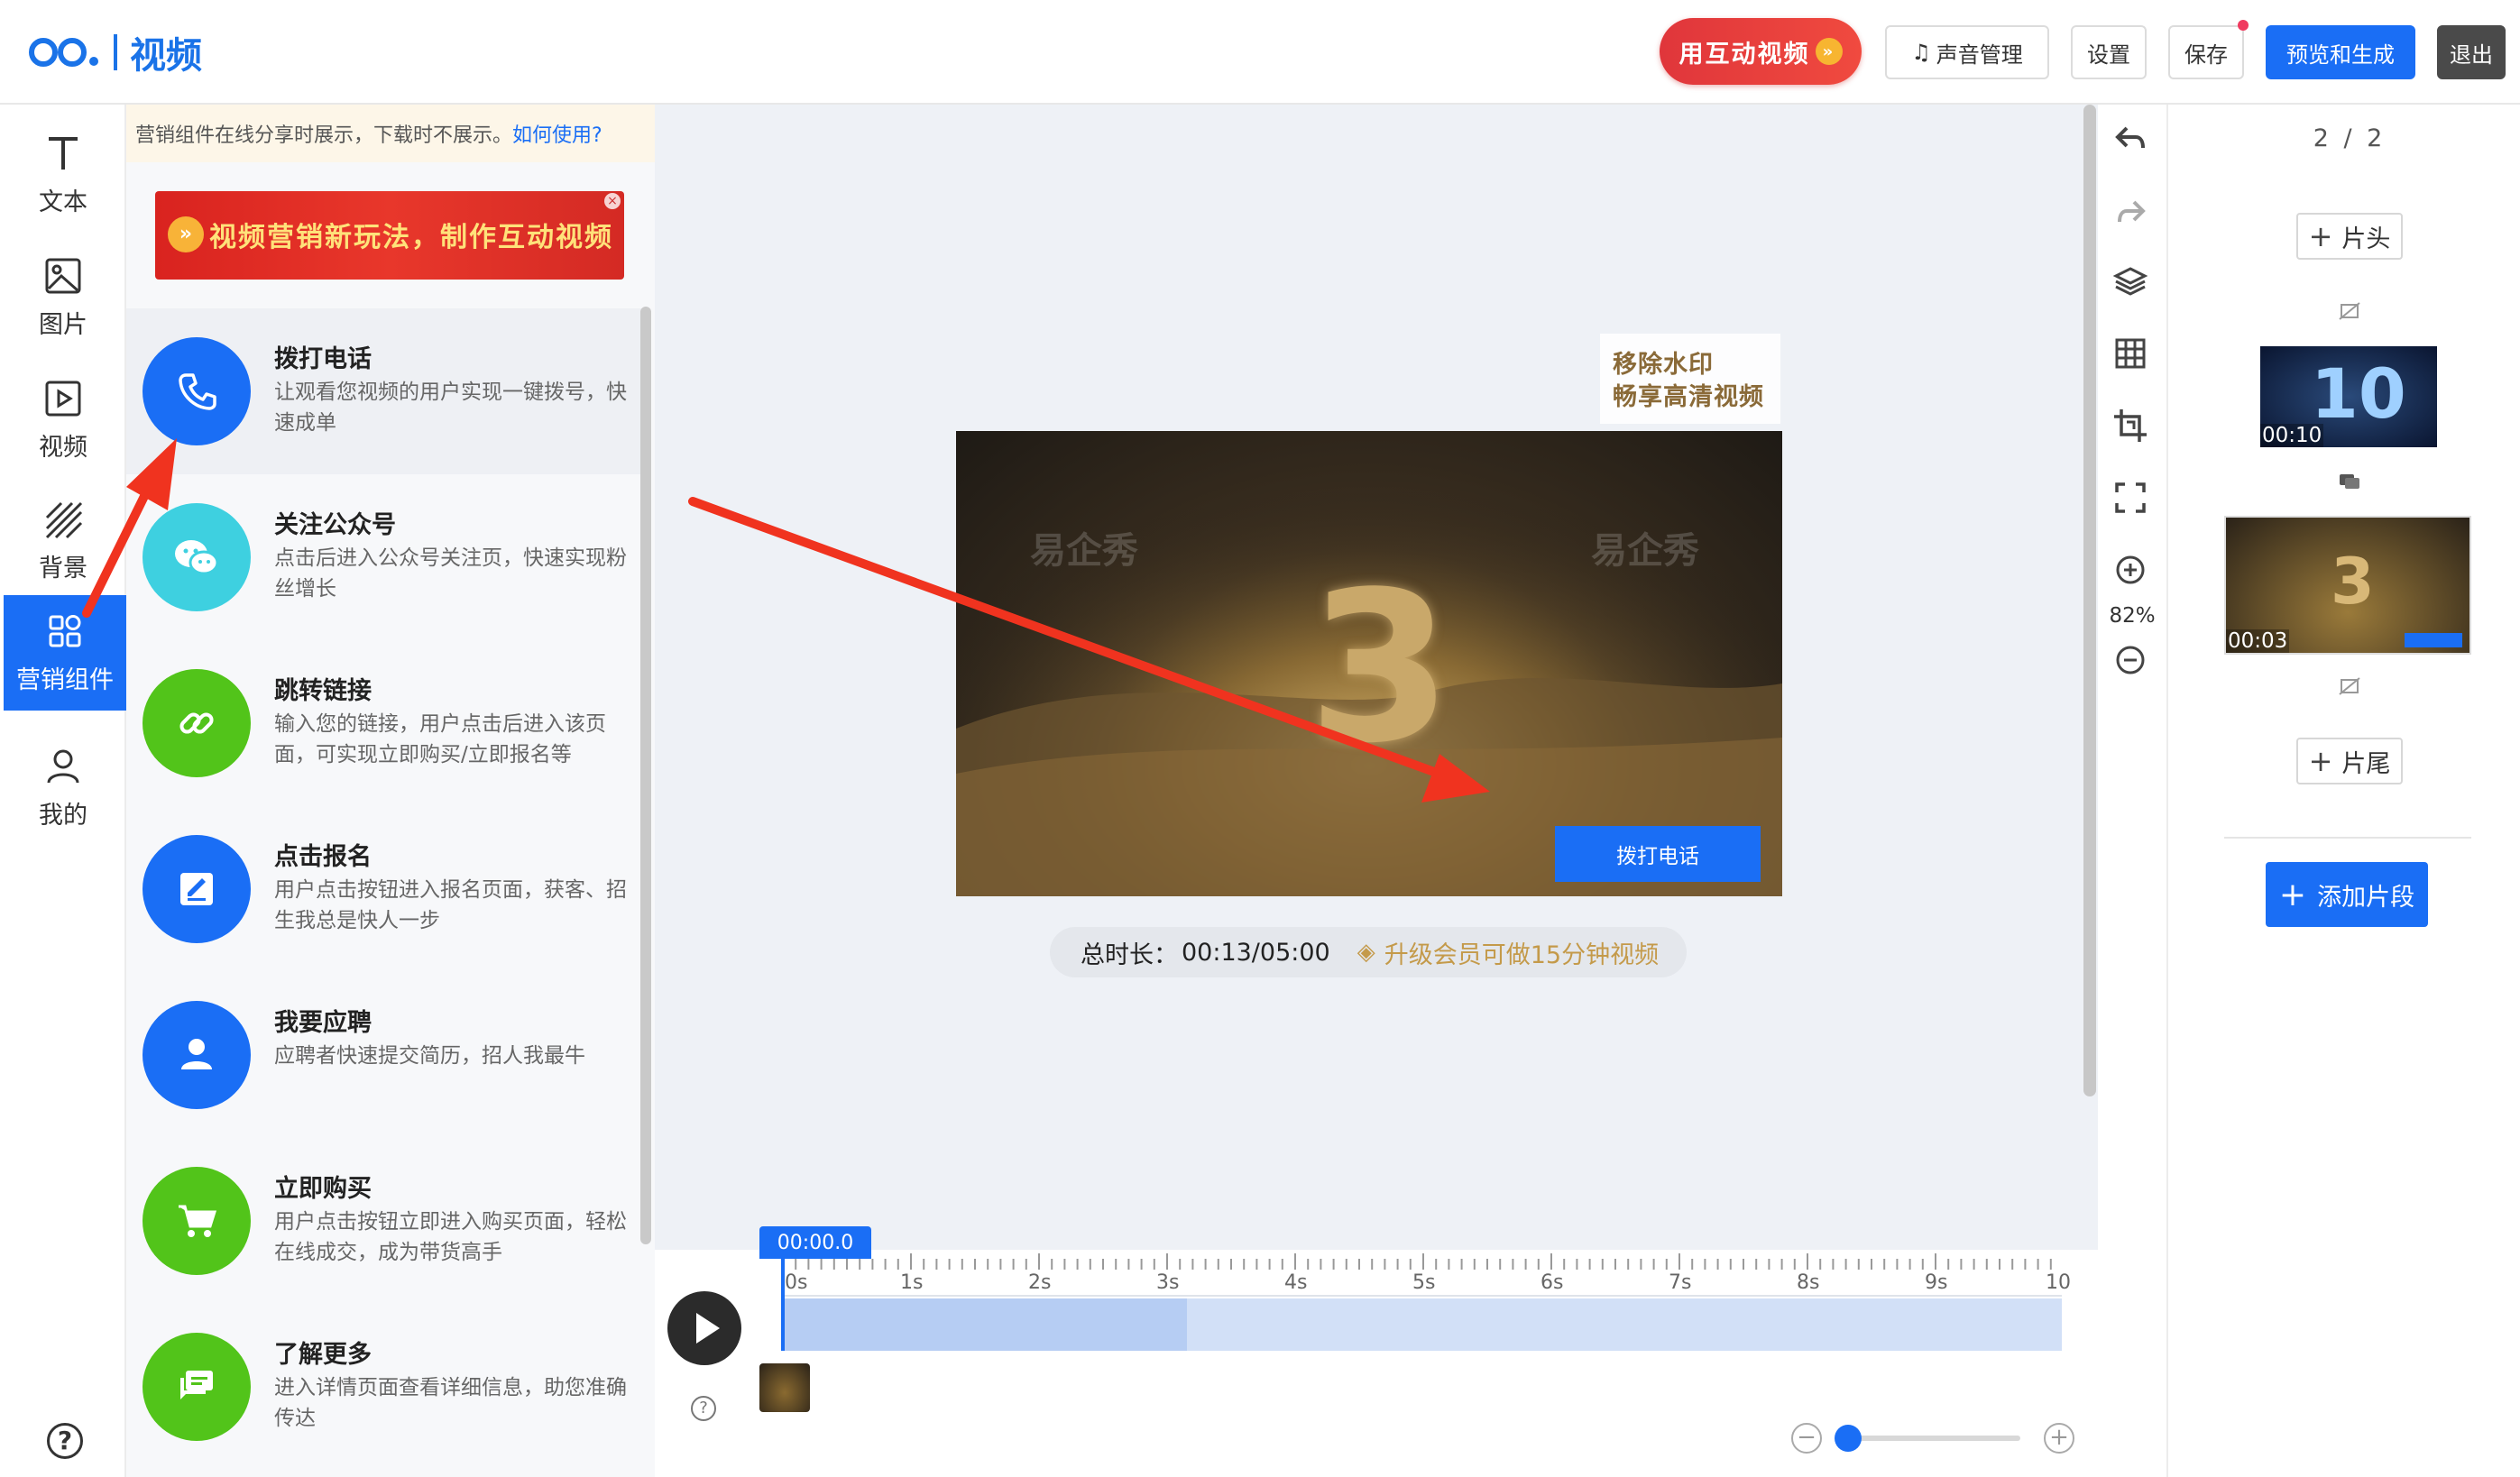 The image size is (2520, 1477). What do you see at coordinates (2130, 660) in the screenshot?
I see `zoom-out-icon` at bounding box center [2130, 660].